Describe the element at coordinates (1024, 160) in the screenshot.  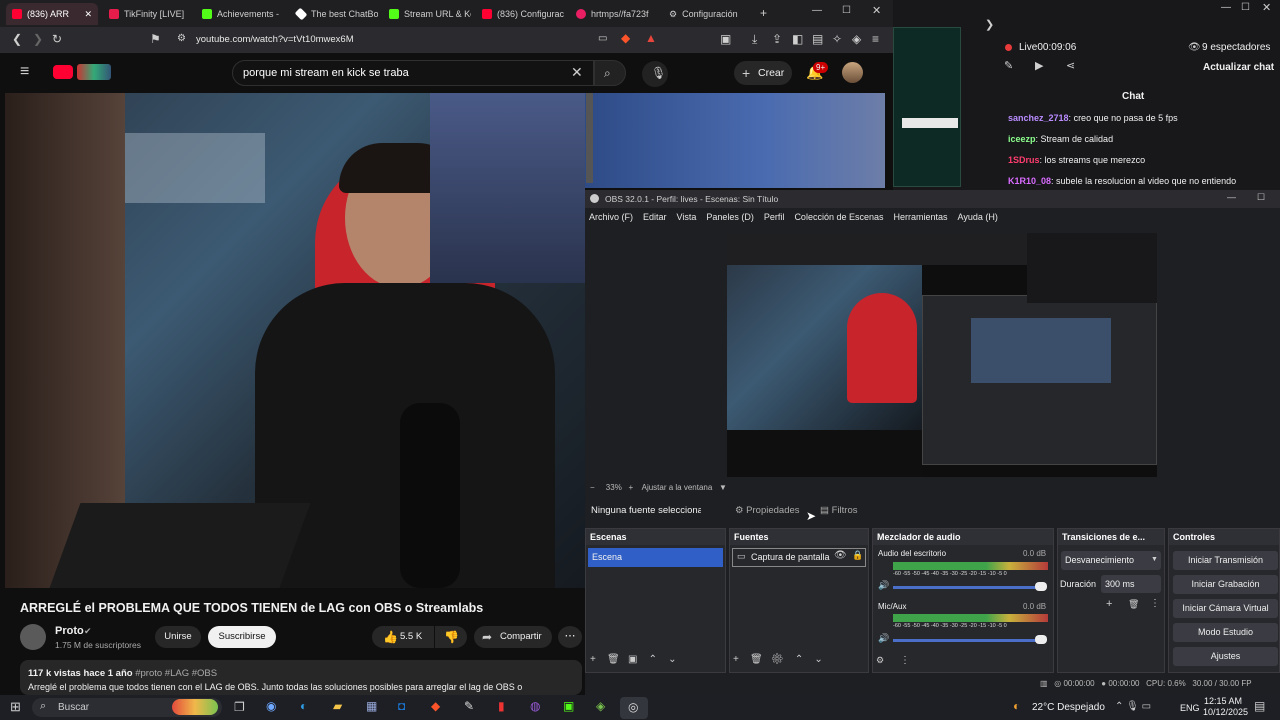
I see `chat-username: 1SDrus` at that location.